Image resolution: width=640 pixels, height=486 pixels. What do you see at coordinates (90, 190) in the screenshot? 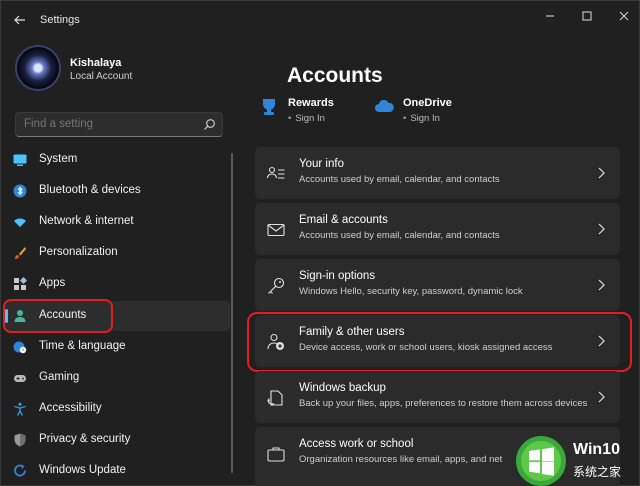
I see `sidebar-item-label: Bluetooth & devices` at bounding box center [90, 190].